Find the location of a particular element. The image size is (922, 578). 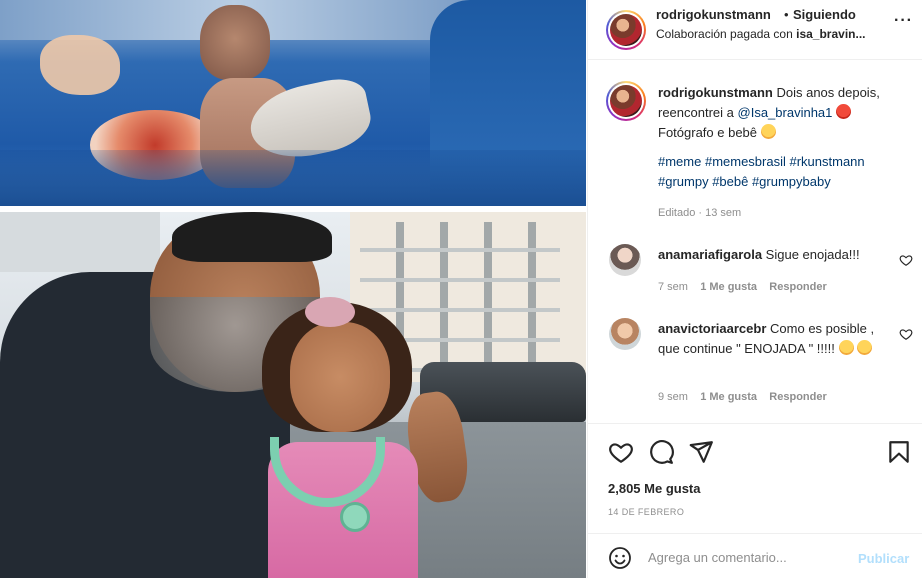

caption-text-2: Fotógrafo e bebê is located at coordinates (708, 132).